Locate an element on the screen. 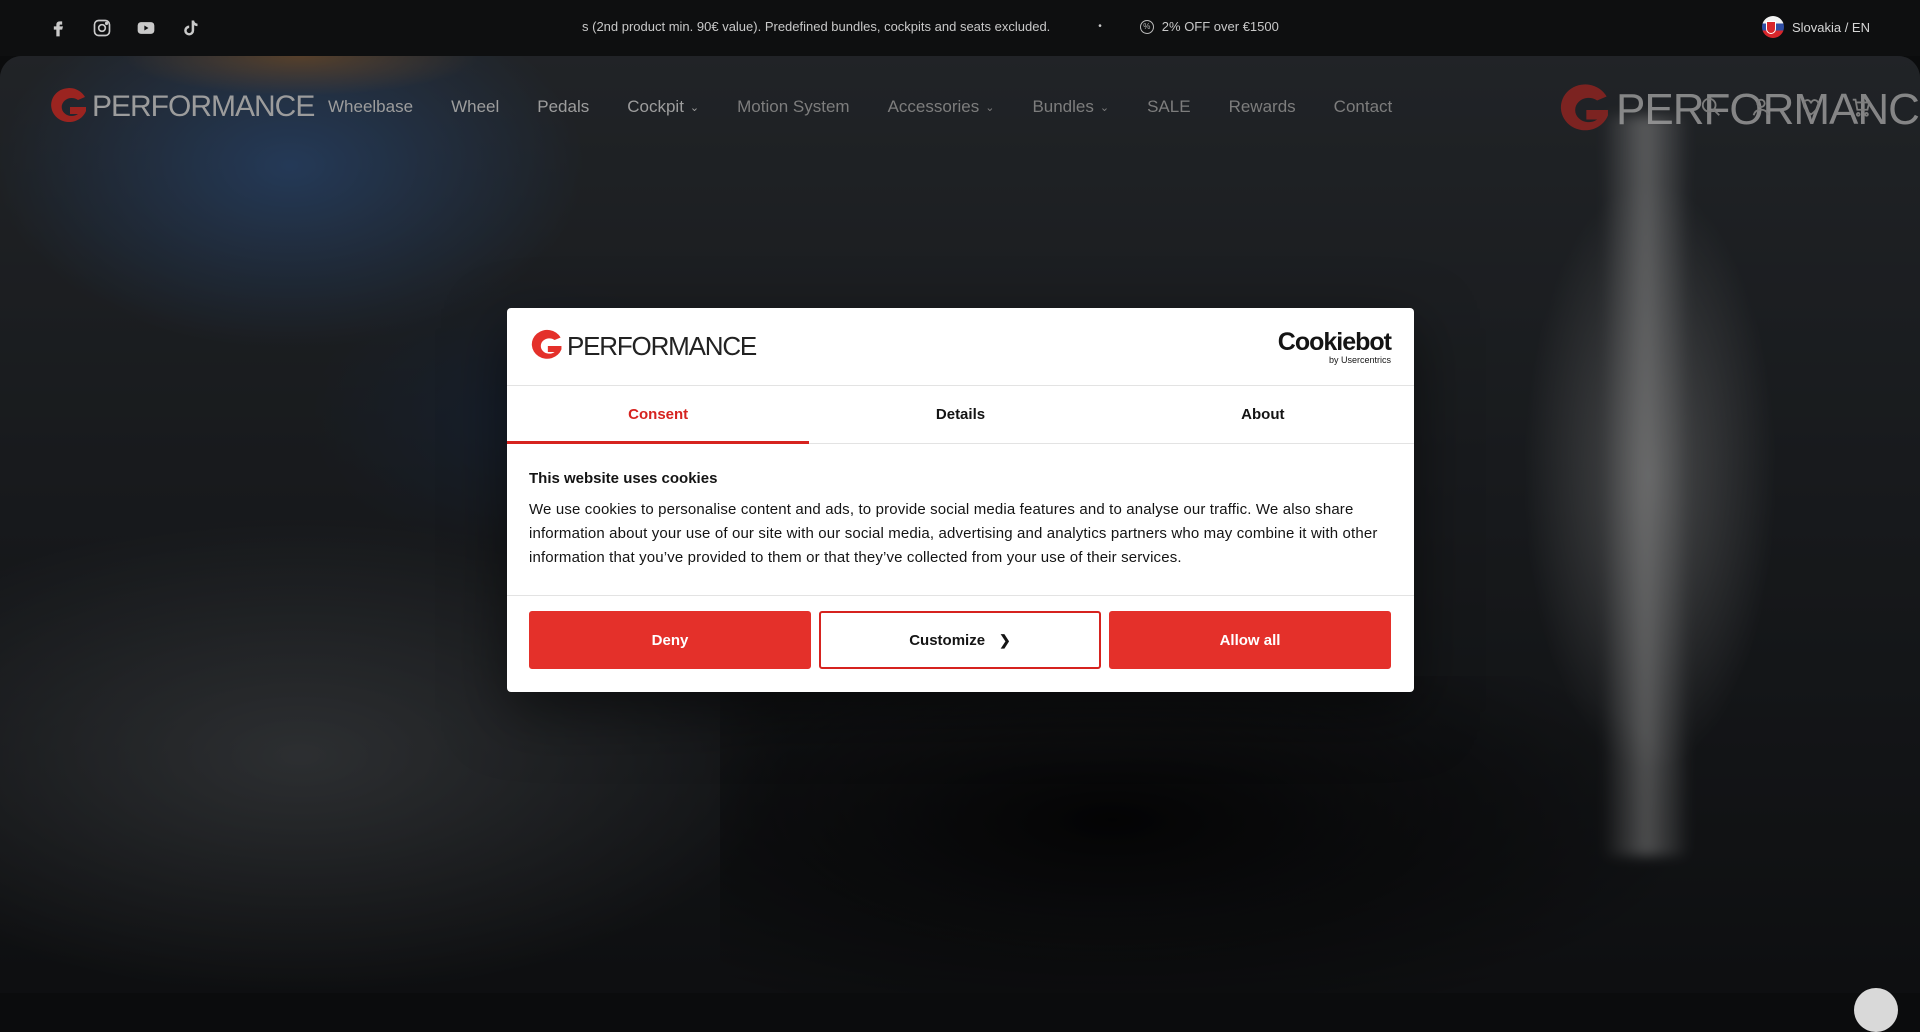 This screenshot has width=1920, height=1032. dialog-tabs: Consent Details About is located at coordinates (960, 415).